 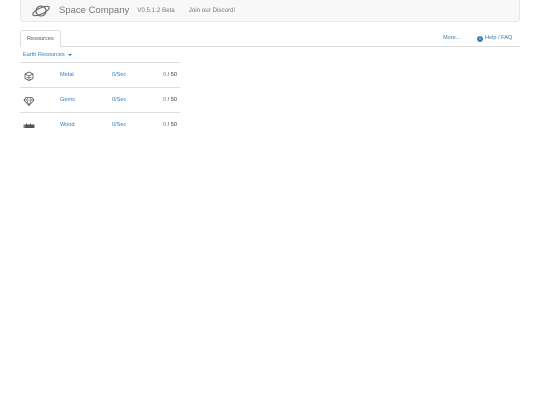 I want to click on info-circle-icon: i, so click(x=480, y=38).